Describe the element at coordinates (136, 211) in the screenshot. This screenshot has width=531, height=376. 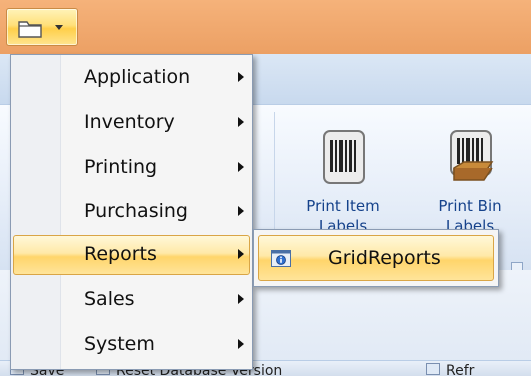
I see `menu-item-label: Purchasing` at that location.